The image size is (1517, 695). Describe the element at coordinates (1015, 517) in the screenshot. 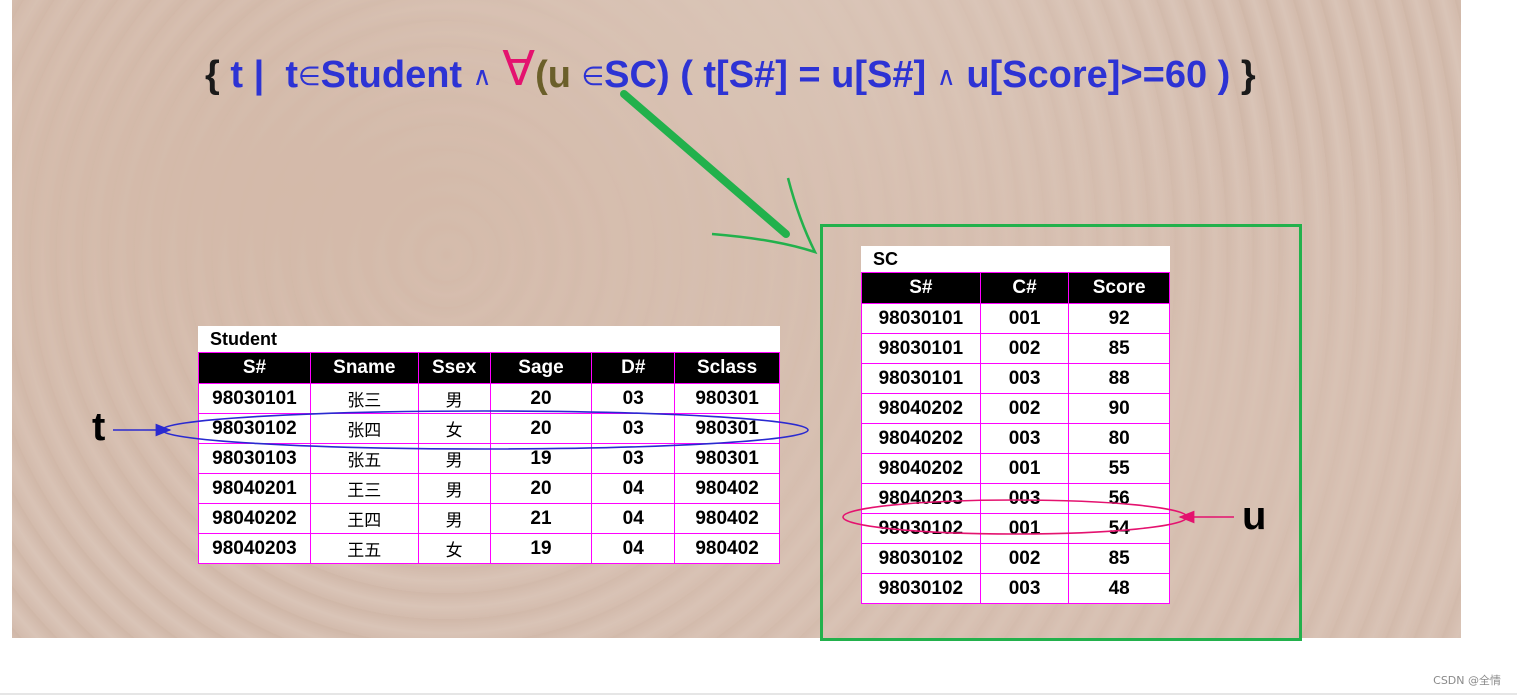

I see `u-row-ellipse` at that location.